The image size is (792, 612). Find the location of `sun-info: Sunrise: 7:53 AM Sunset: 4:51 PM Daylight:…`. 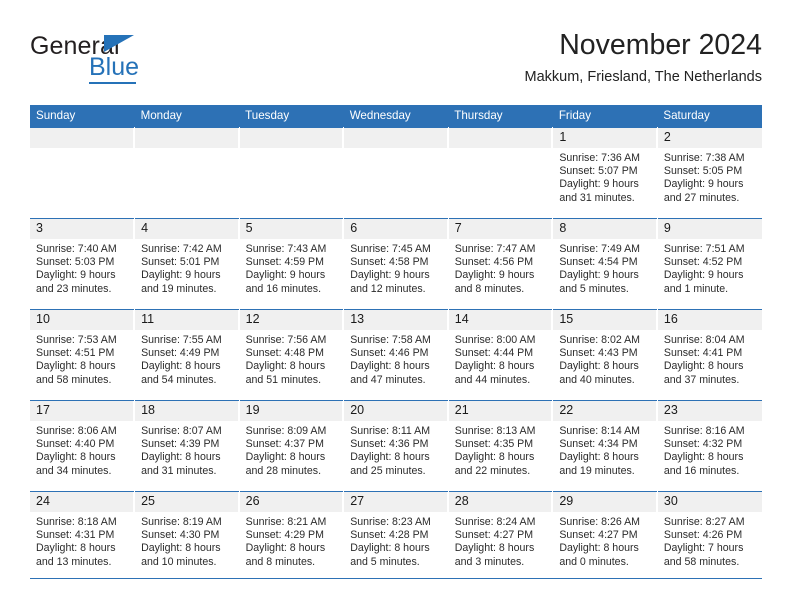

sun-info: Sunrise: 7:53 AM Sunset: 4:51 PM Daylight:… is located at coordinates (82, 358).